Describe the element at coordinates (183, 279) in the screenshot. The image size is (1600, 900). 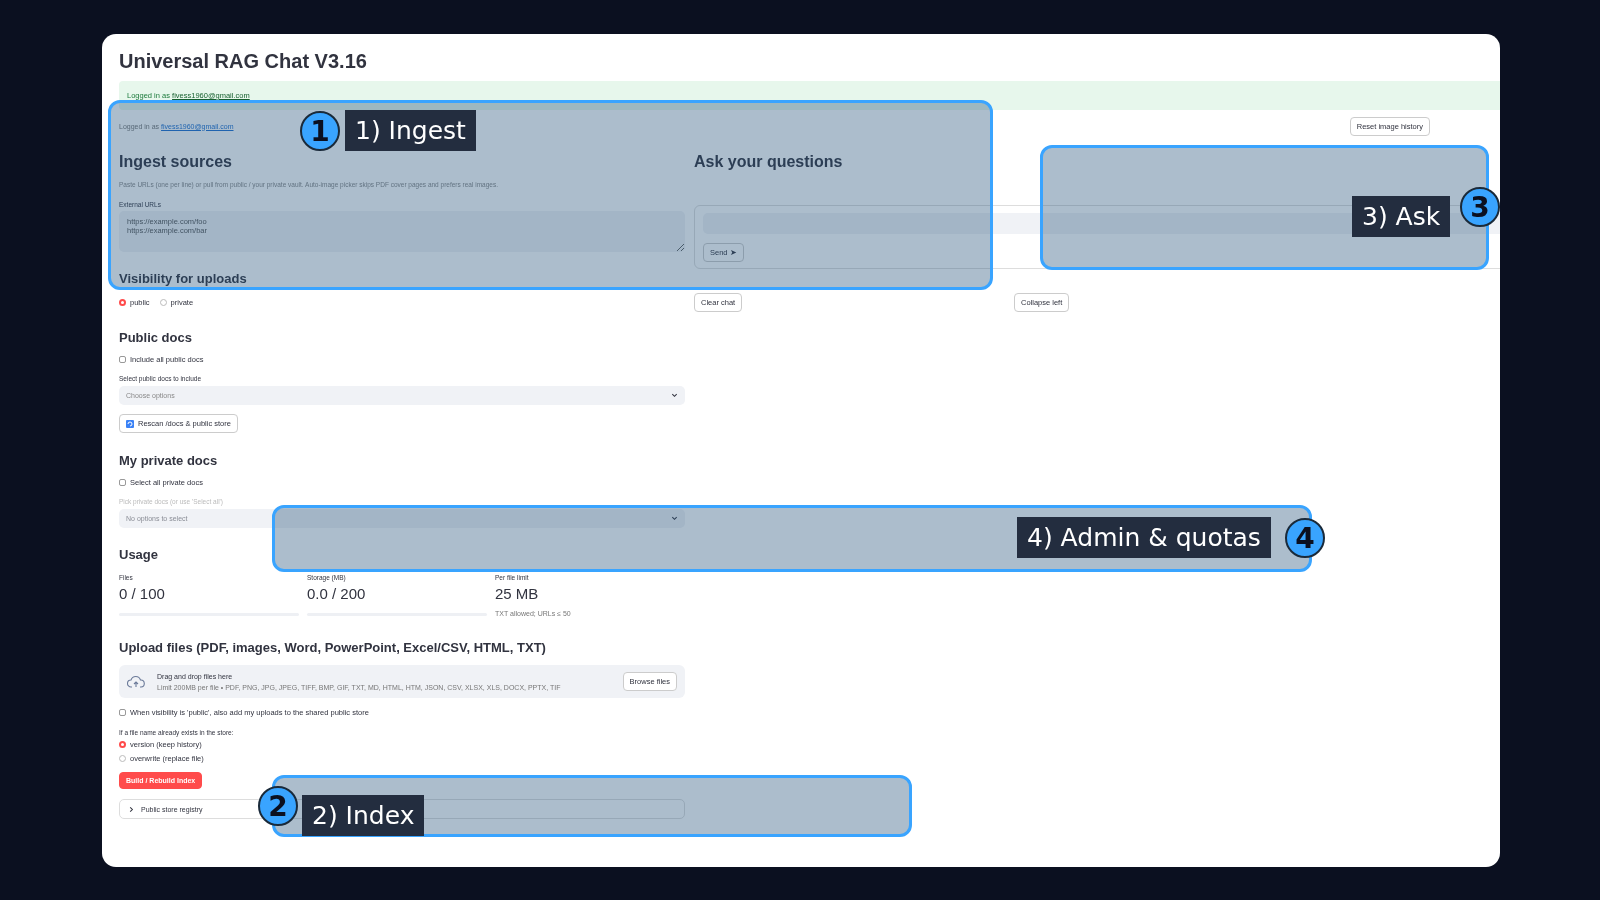
I see `section-heading: Visibility for uploads` at that location.